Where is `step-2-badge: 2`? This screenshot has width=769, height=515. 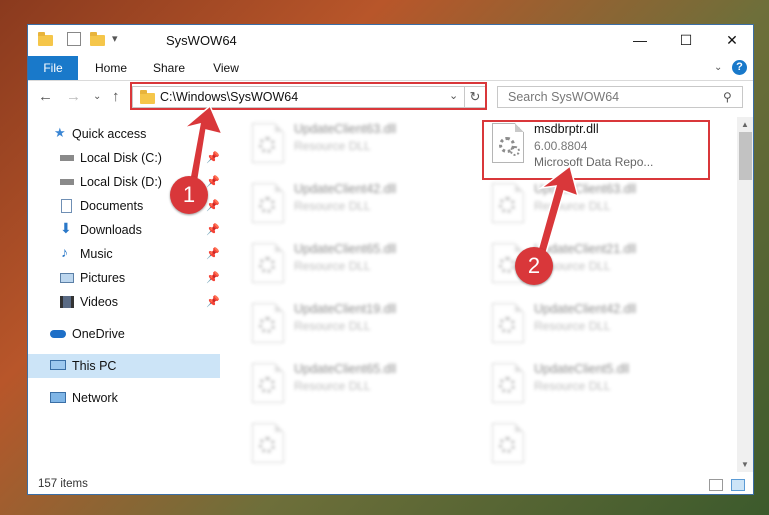 step-2-badge: 2 is located at coordinates (534, 266).